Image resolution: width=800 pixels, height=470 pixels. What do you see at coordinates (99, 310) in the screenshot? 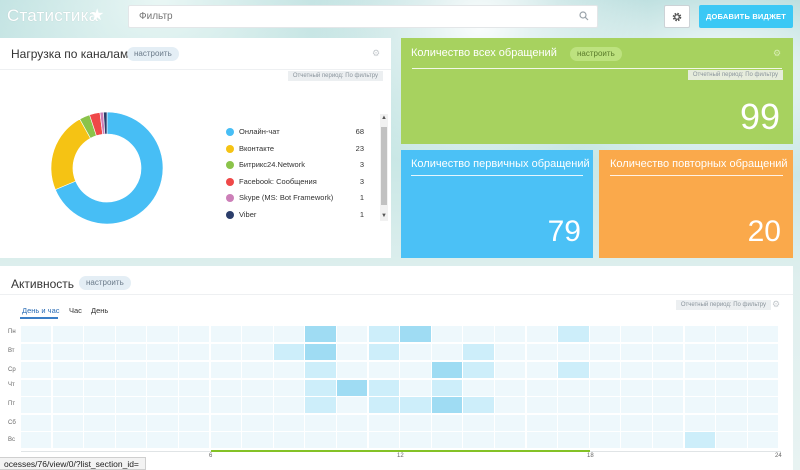
I see `tab-day: День` at bounding box center [99, 310].